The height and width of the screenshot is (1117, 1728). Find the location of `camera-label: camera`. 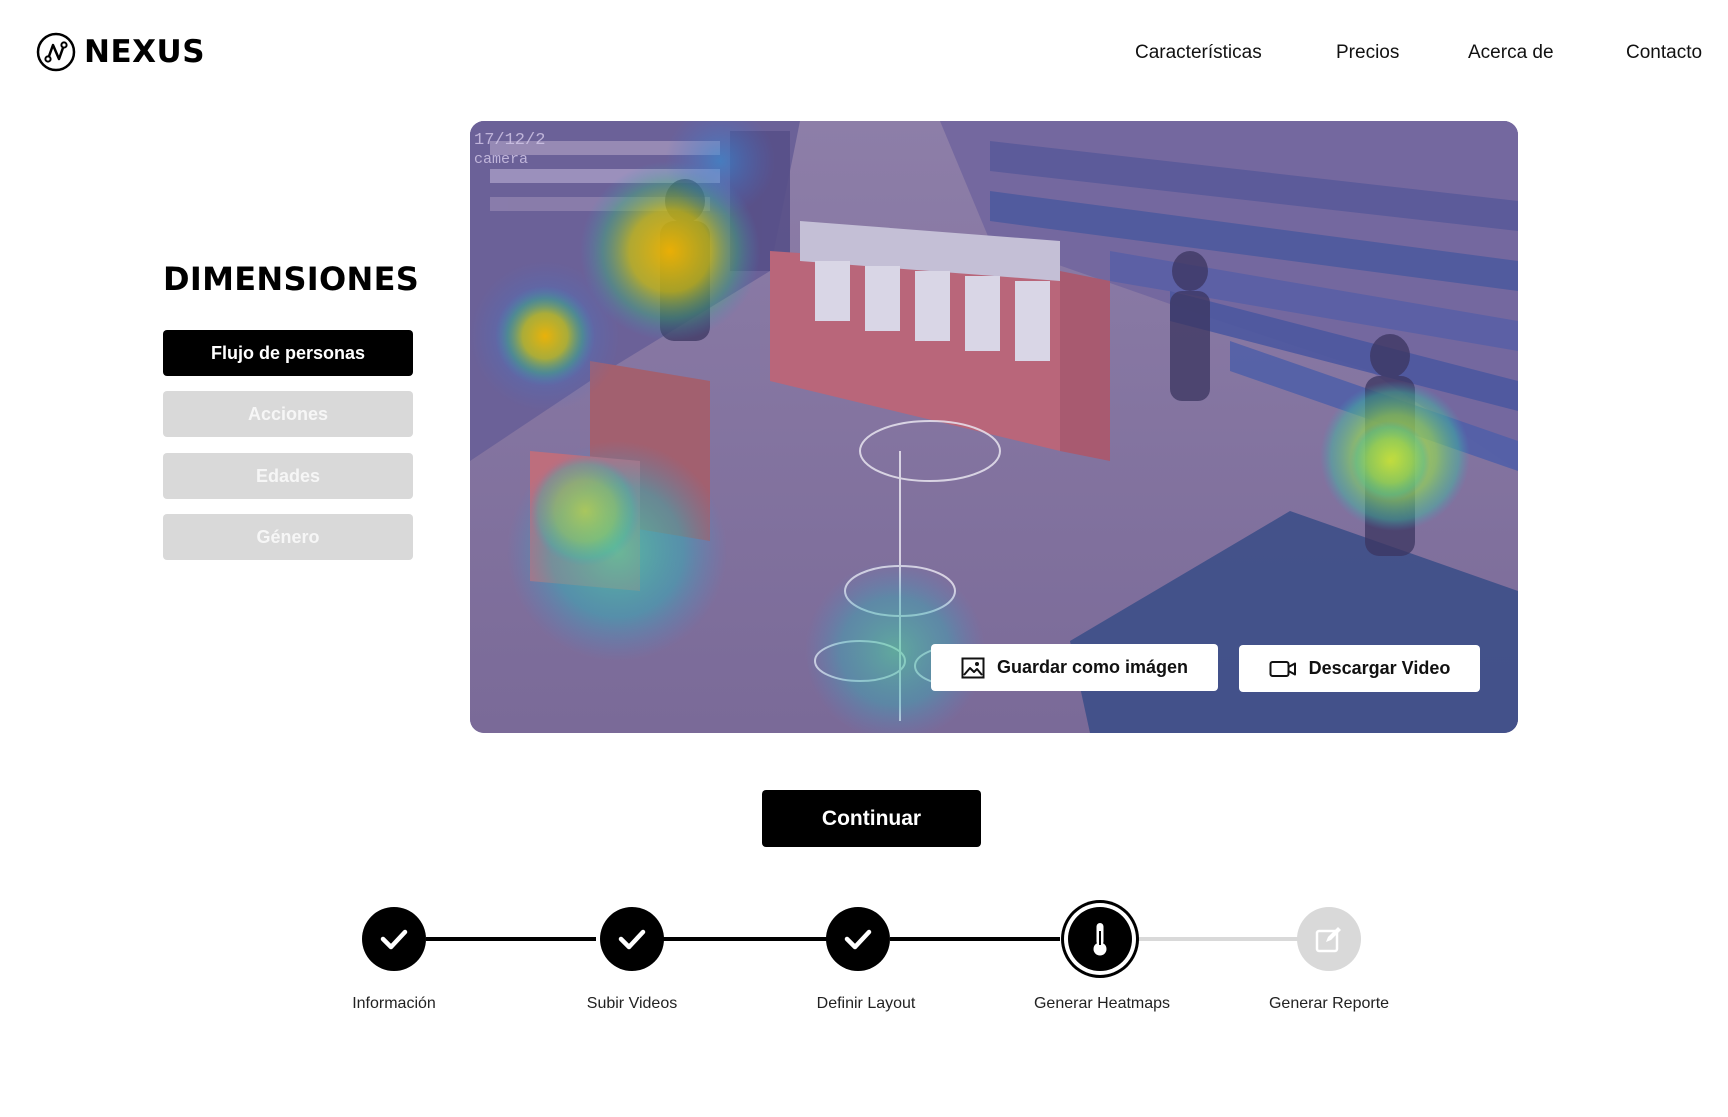

camera-label: camera is located at coordinates (501, 159).